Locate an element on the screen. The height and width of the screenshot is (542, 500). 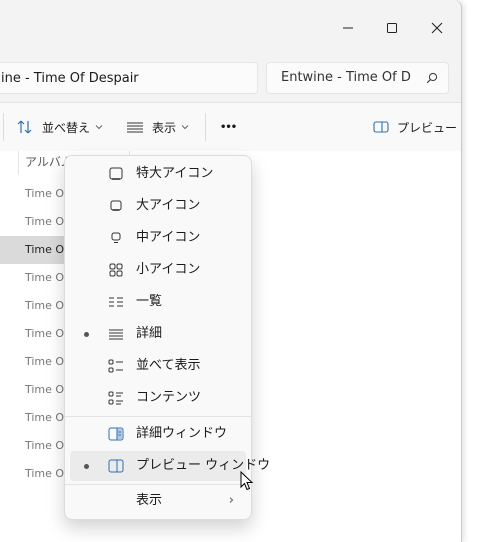
menu-item-extra-large-icons: 特大アイコン is located at coordinates (158, 174).